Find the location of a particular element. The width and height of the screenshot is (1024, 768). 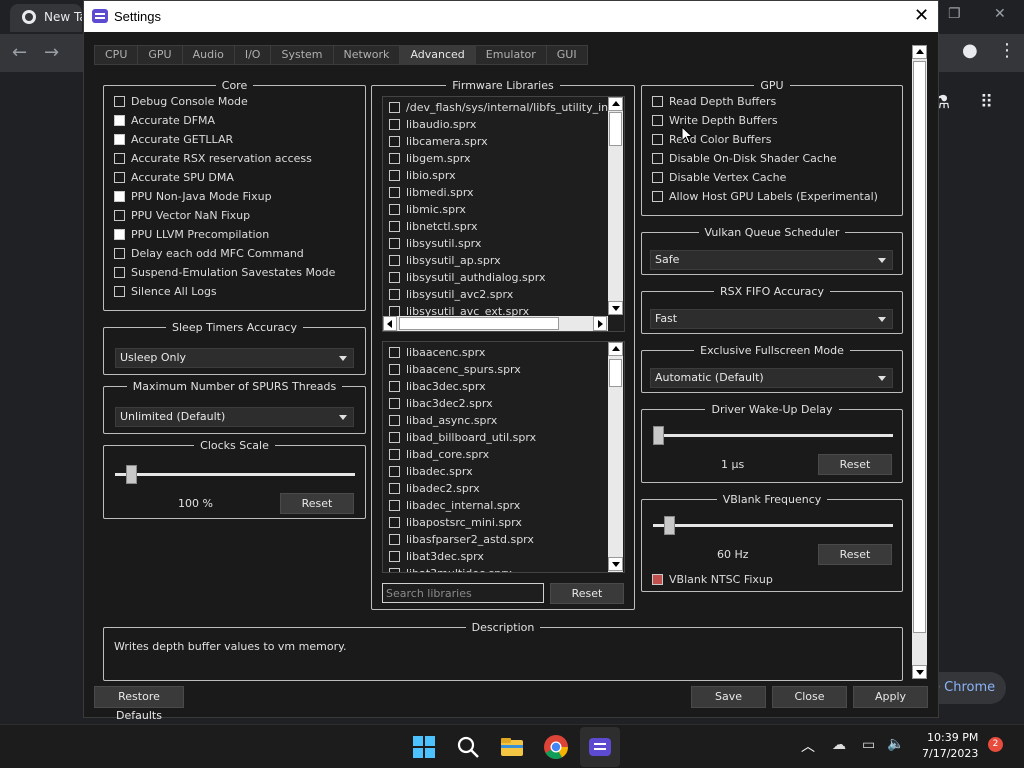

firmware-list-item: libad_core.sprx is located at coordinates (439, 454).